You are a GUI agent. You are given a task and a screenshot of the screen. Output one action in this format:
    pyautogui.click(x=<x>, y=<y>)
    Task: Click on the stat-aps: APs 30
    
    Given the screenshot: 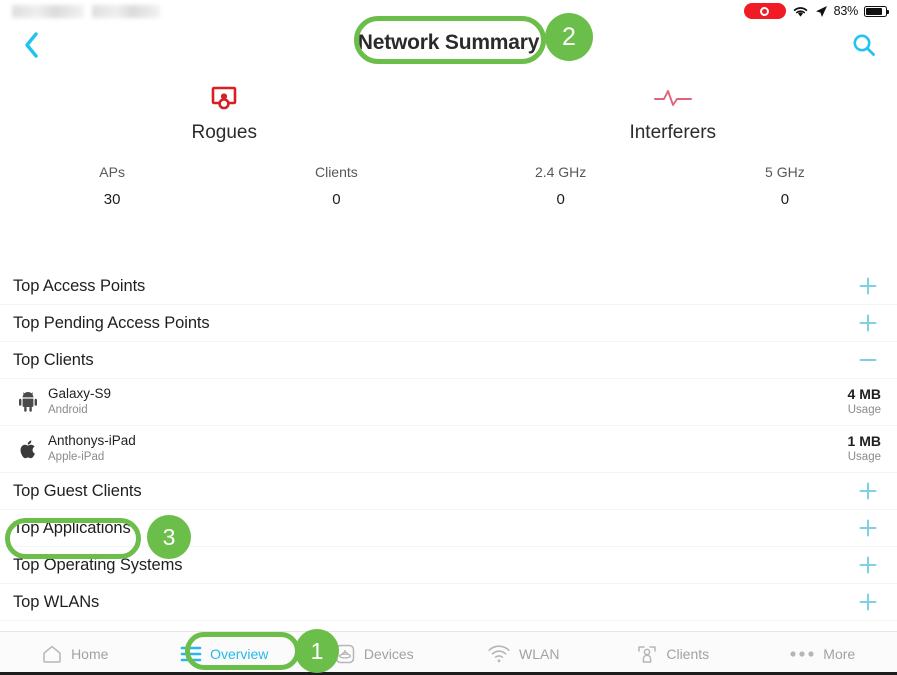 What is the action you would take?
    pyautogui.click(x=112, y=190)
    